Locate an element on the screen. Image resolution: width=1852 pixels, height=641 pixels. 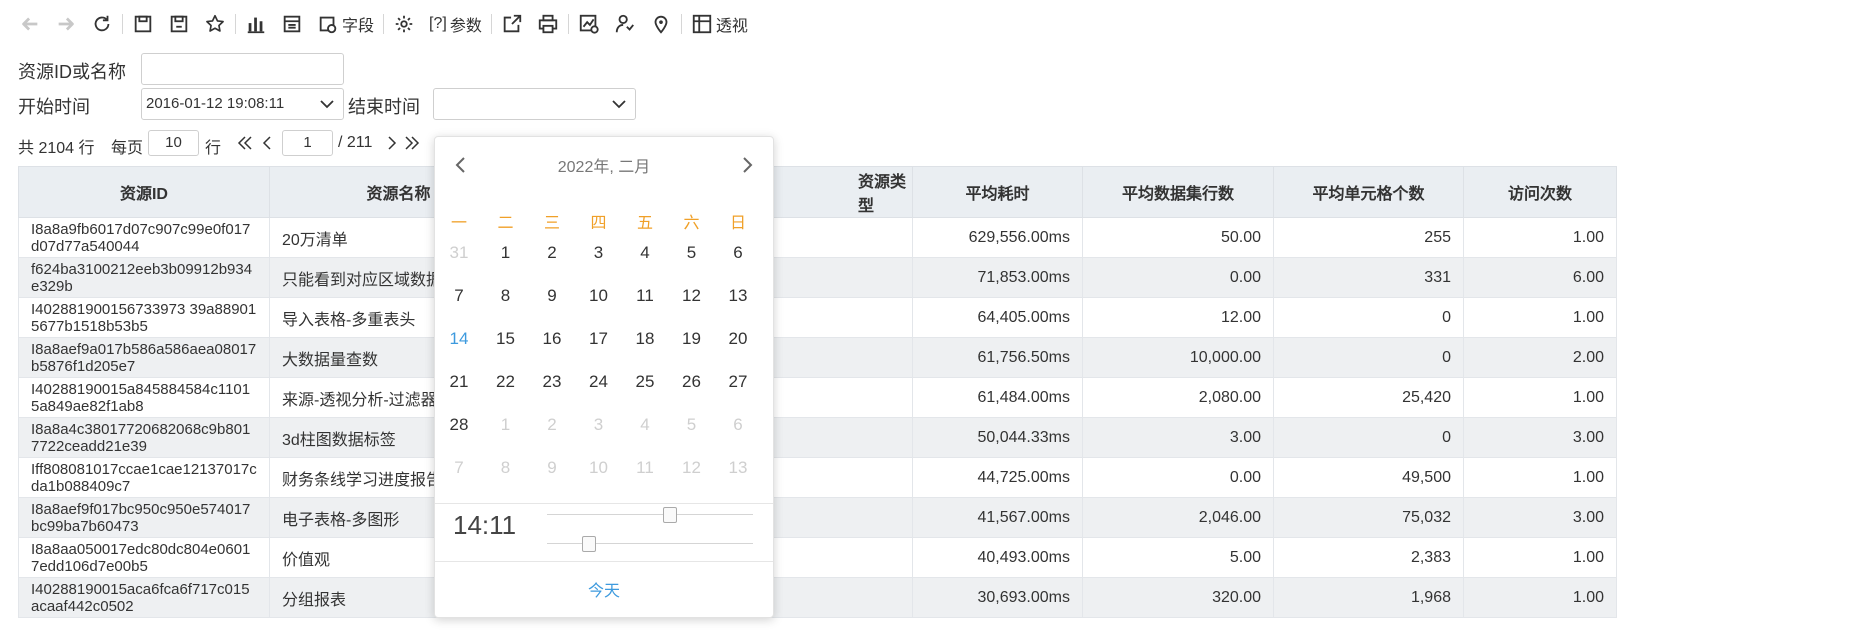
table-view-icon is located at coordinates (292, 24).